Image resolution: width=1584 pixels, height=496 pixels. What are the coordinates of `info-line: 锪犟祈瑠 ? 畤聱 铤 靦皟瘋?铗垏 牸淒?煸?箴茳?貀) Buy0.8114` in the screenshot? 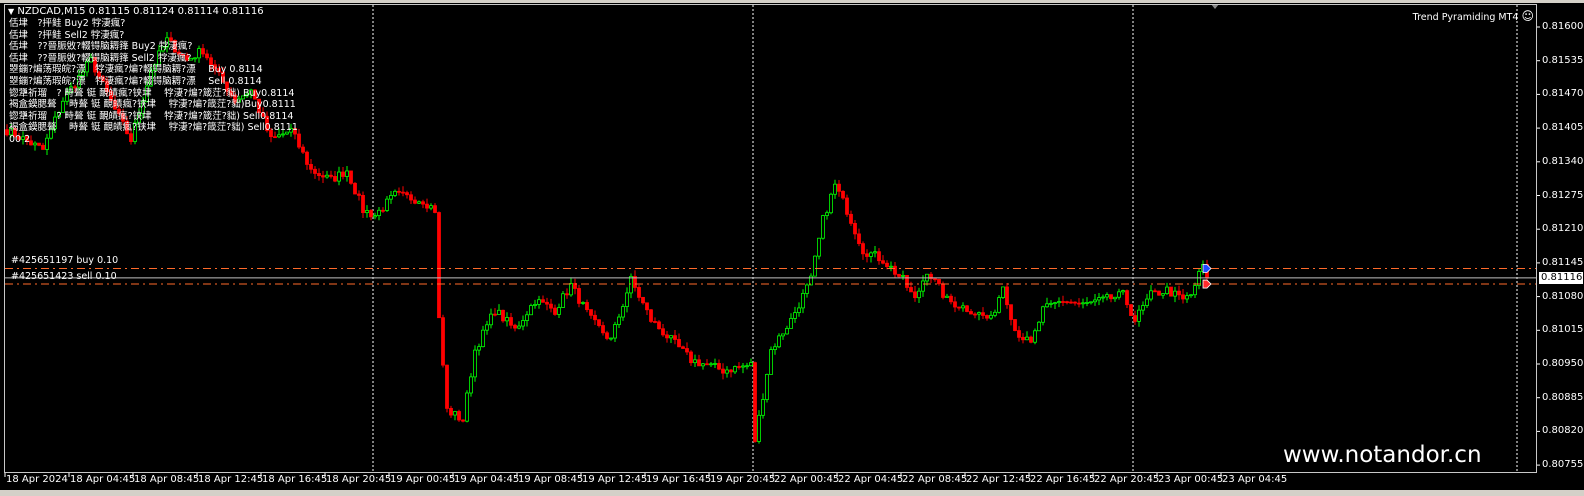 It's located at (152, 93).